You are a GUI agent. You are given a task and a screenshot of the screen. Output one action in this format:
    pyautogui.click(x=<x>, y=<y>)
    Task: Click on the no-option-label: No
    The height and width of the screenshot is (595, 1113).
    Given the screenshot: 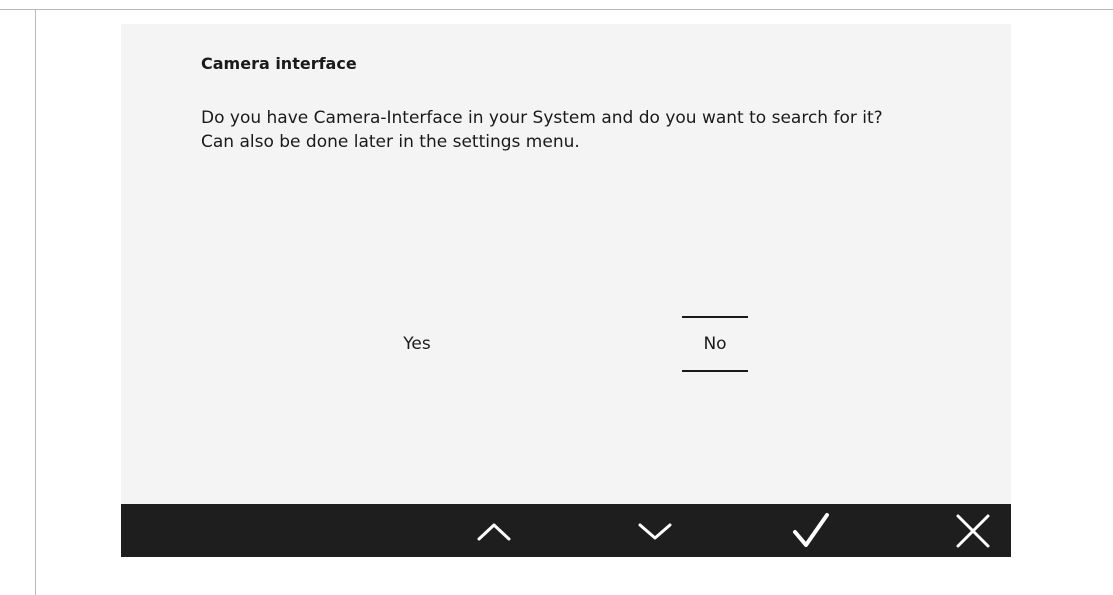 What is the action you would take?
    pyautogui.click(x=715, y=344)
    